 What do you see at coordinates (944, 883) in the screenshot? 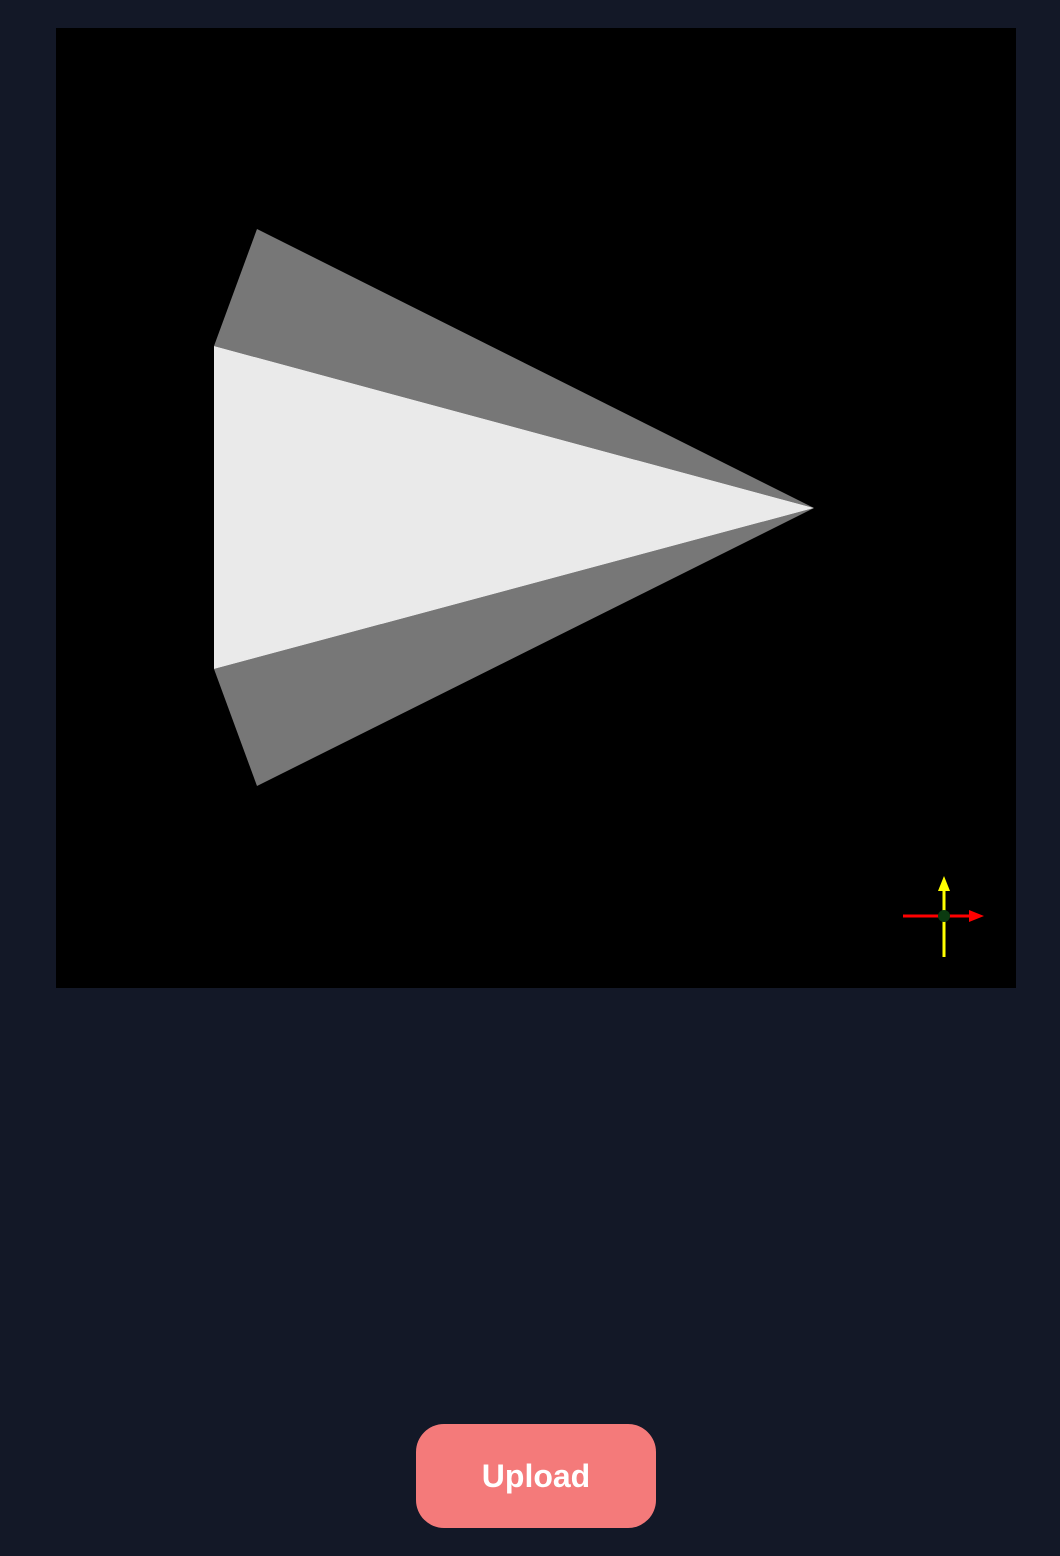
I see `y-axis-arrowhead` at bounding box center [944, 883].